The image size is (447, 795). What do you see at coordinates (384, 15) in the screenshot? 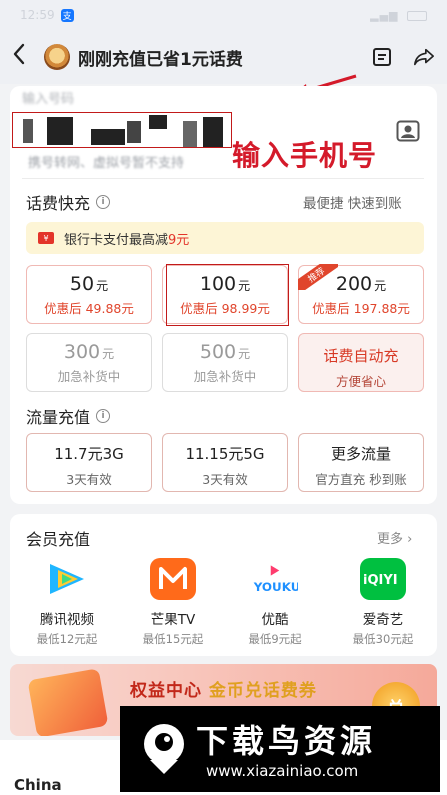
I see `signal-icon: ▂▄▆` at bounding box center [384, 15].